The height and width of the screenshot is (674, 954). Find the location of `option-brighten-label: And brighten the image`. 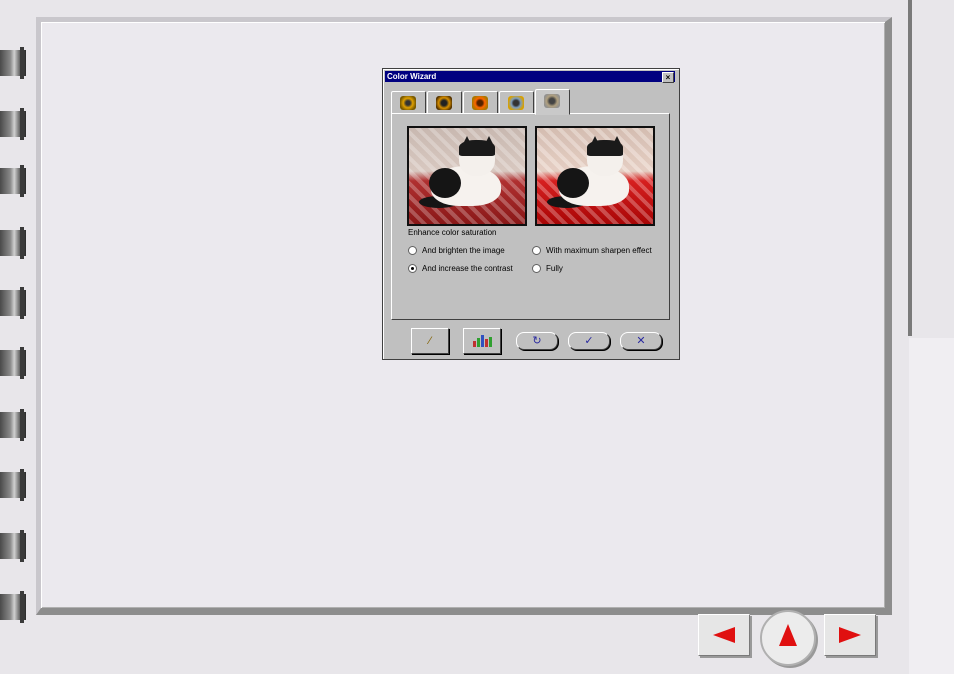

option-brighten-label: And brighten the image is located at coordinates (463, 250).